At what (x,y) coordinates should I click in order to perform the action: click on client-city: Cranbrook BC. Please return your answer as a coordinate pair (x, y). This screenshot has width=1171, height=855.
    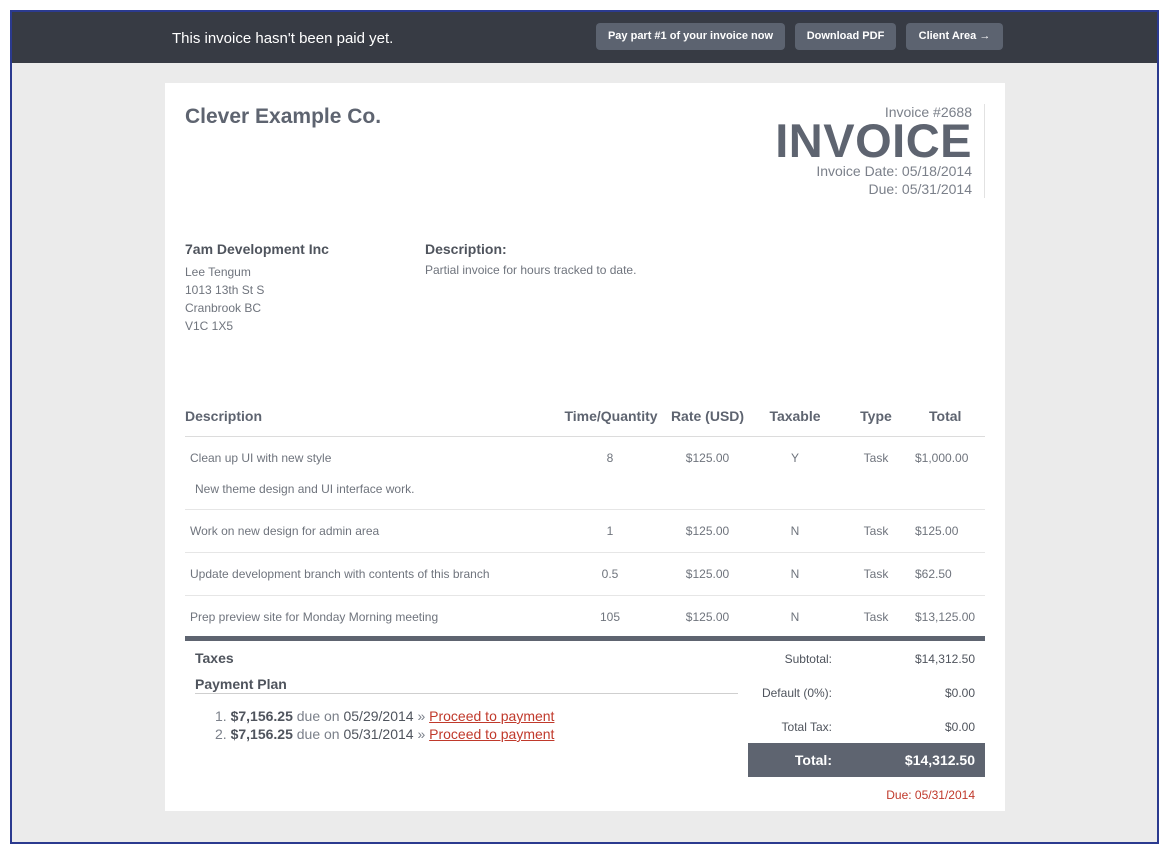
    Looking at the image, I should click on (223, 308).